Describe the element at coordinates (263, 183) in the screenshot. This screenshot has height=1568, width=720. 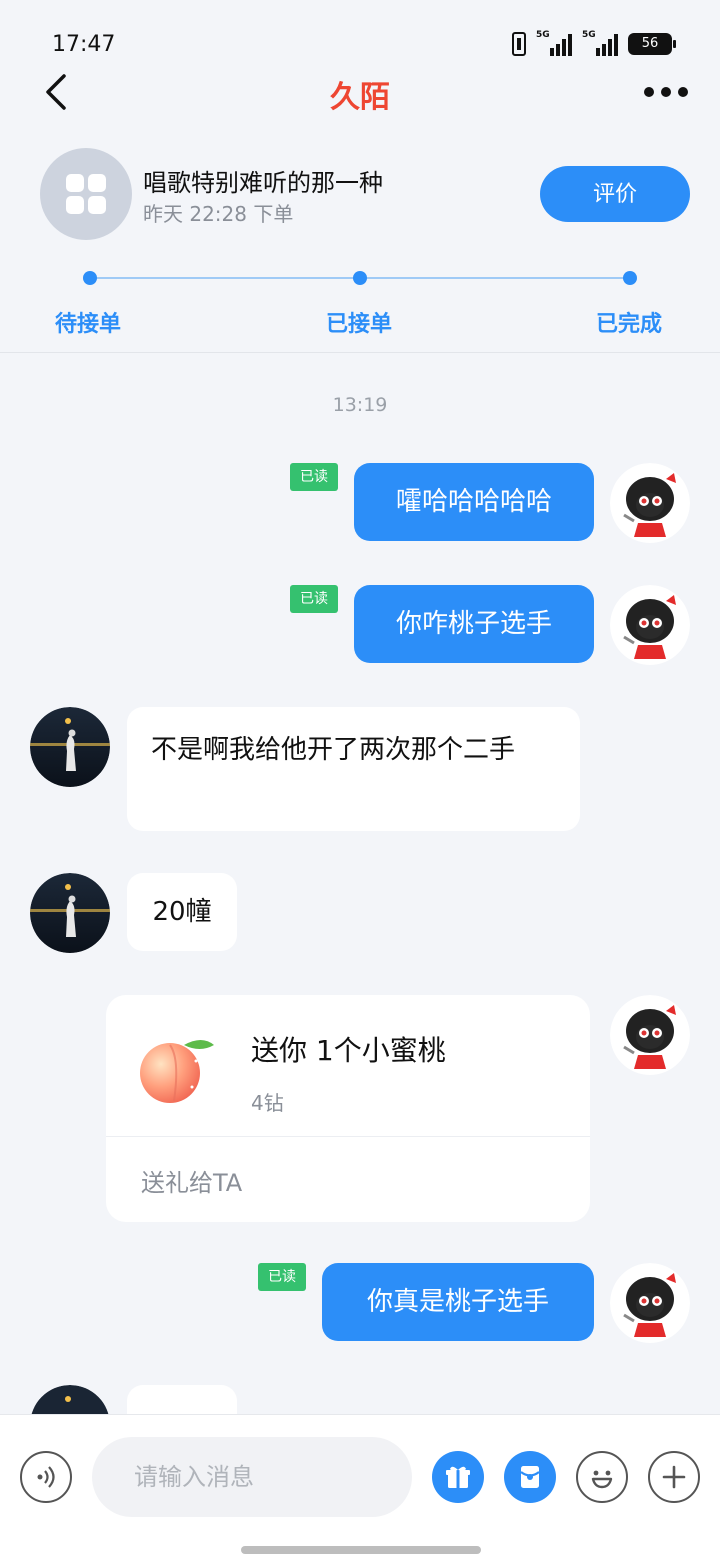
I see `order-title: 唱歌特别难听的那一种` at that location.